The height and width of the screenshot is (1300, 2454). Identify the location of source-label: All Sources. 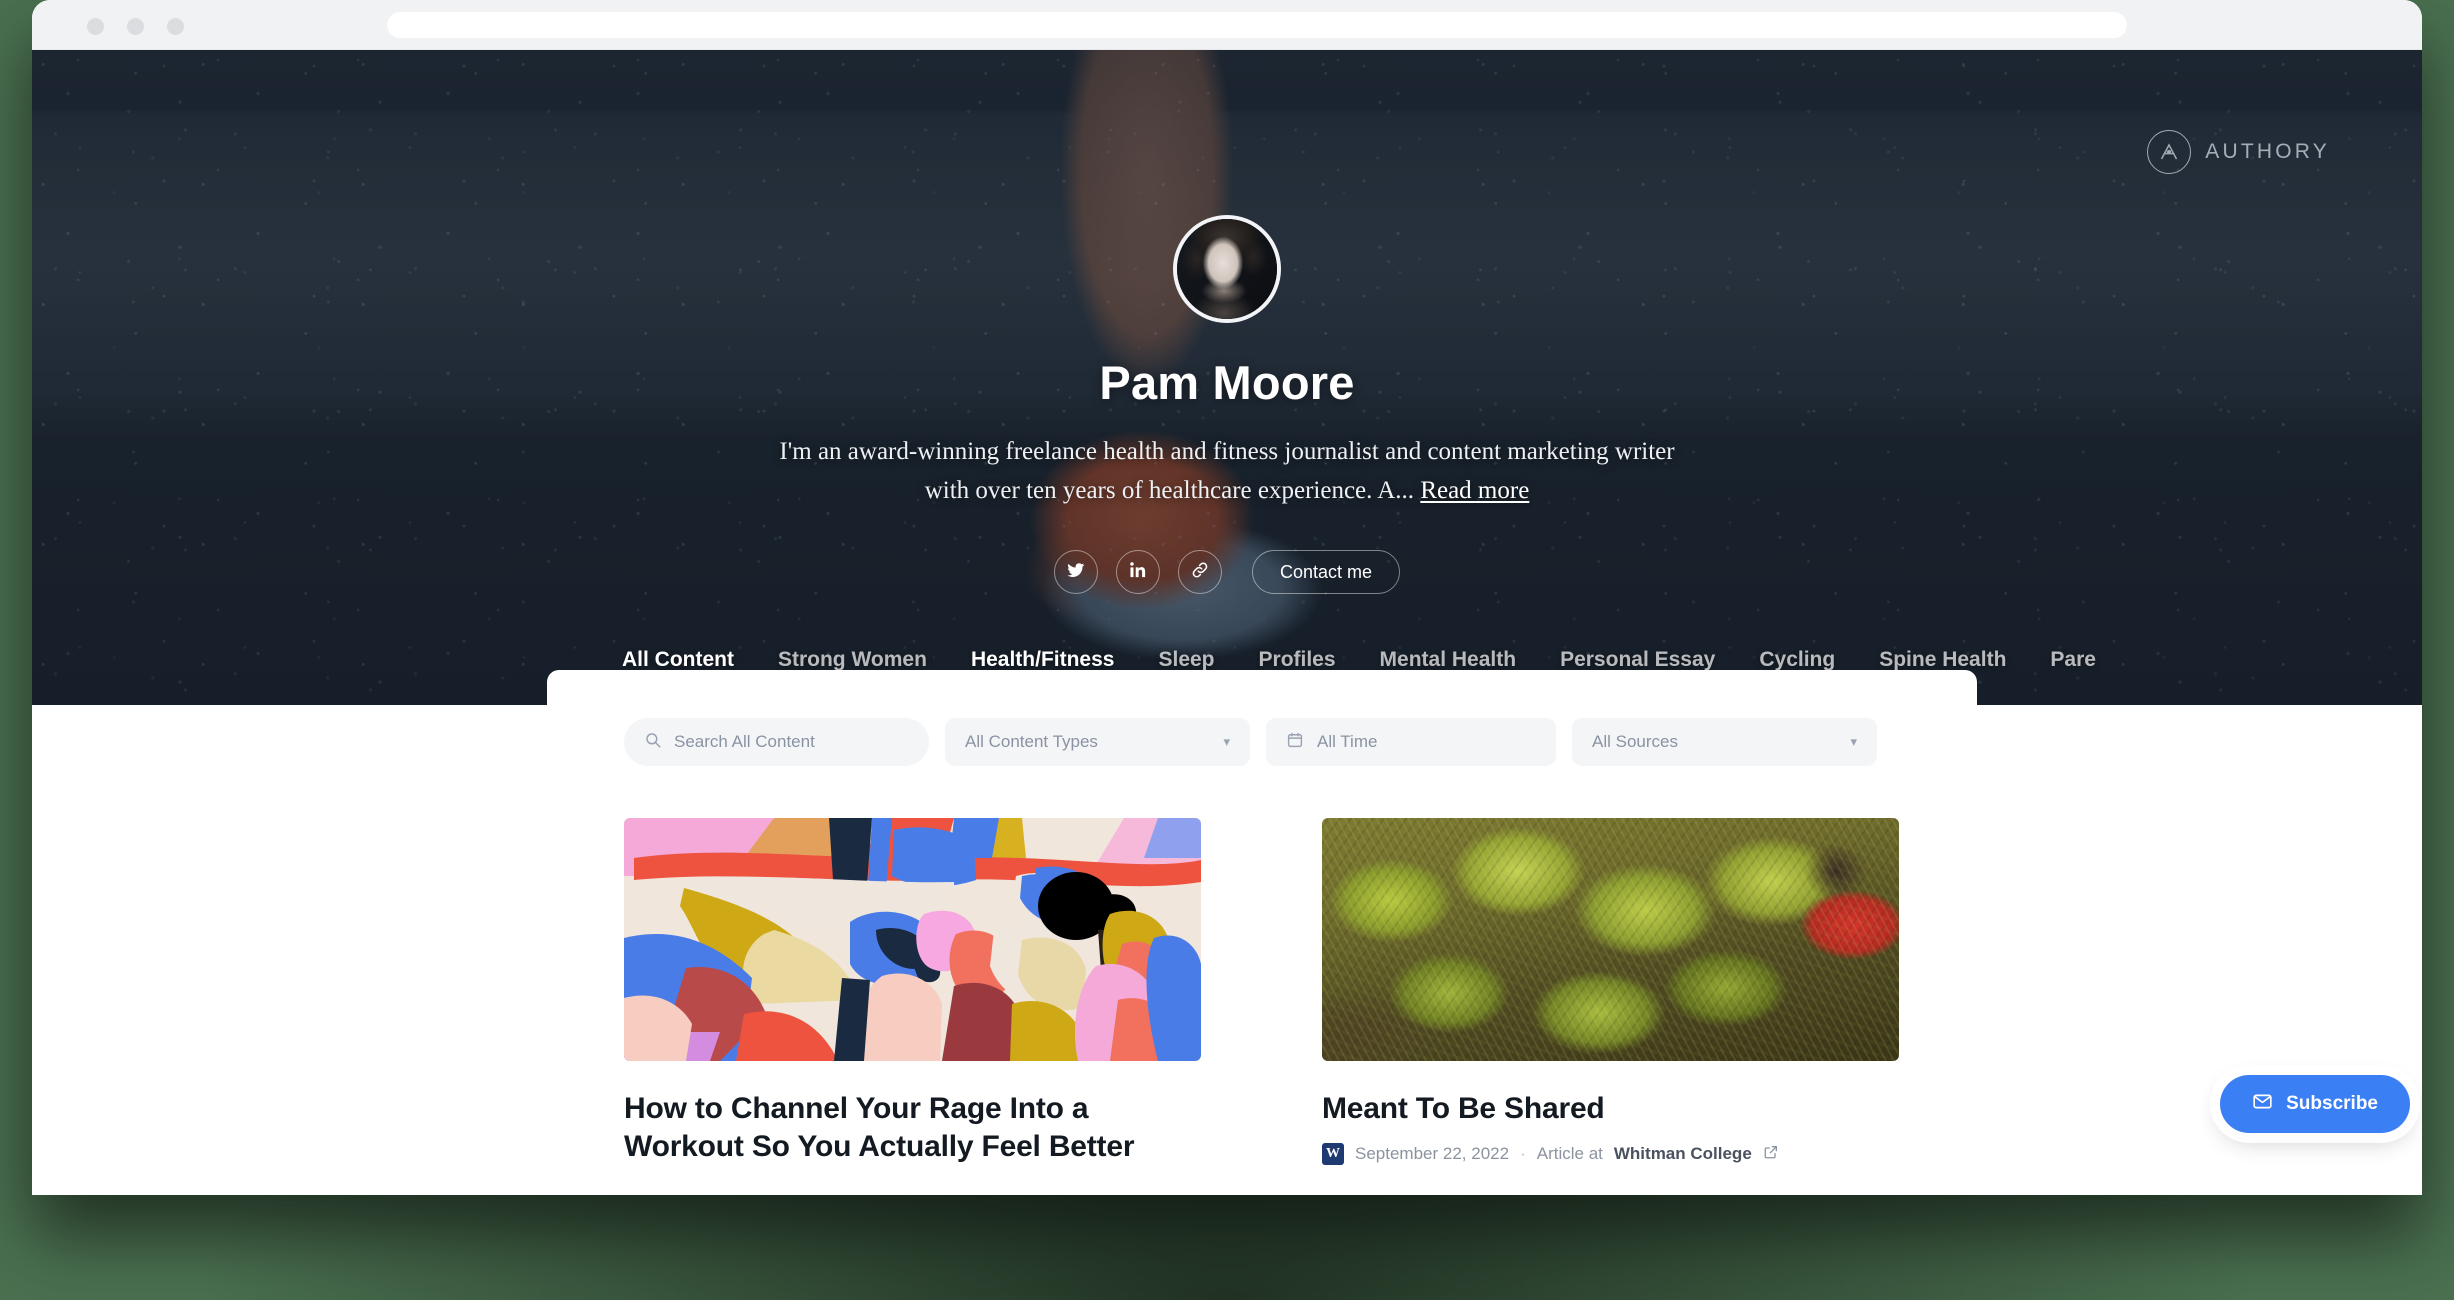
(1635, 741).